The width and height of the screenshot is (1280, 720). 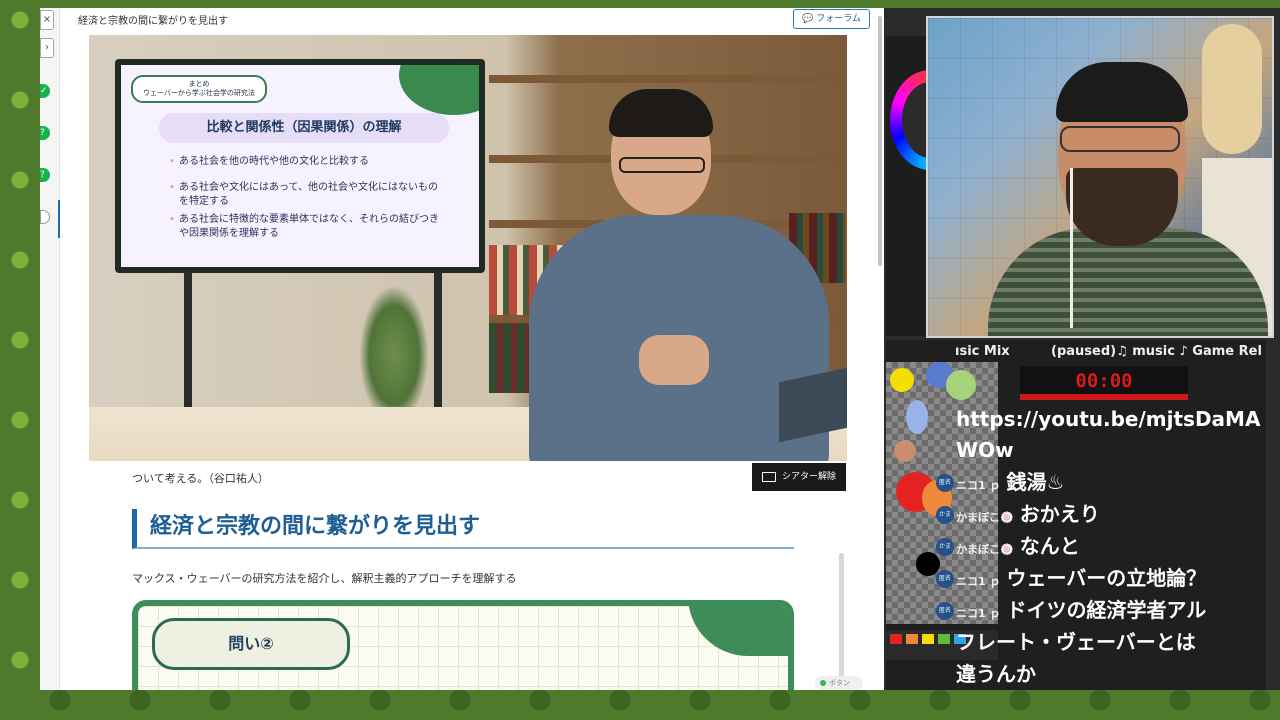 I want to click on page-scrollbar, so click(x=880, y=141).